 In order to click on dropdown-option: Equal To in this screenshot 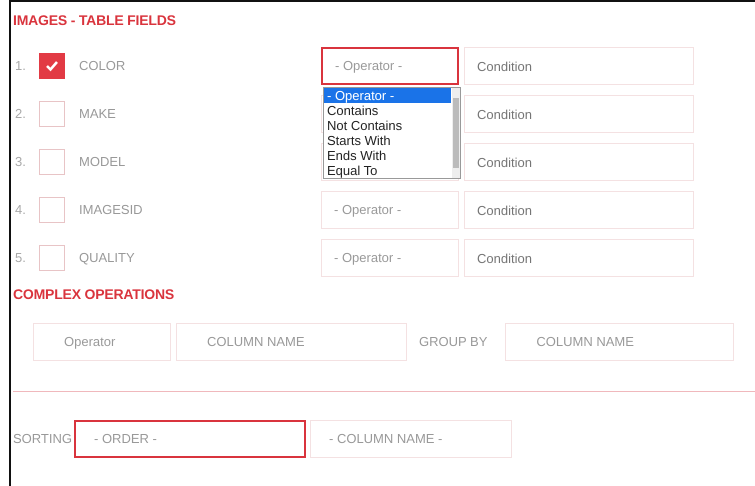, I will do `click(387, 170)`.